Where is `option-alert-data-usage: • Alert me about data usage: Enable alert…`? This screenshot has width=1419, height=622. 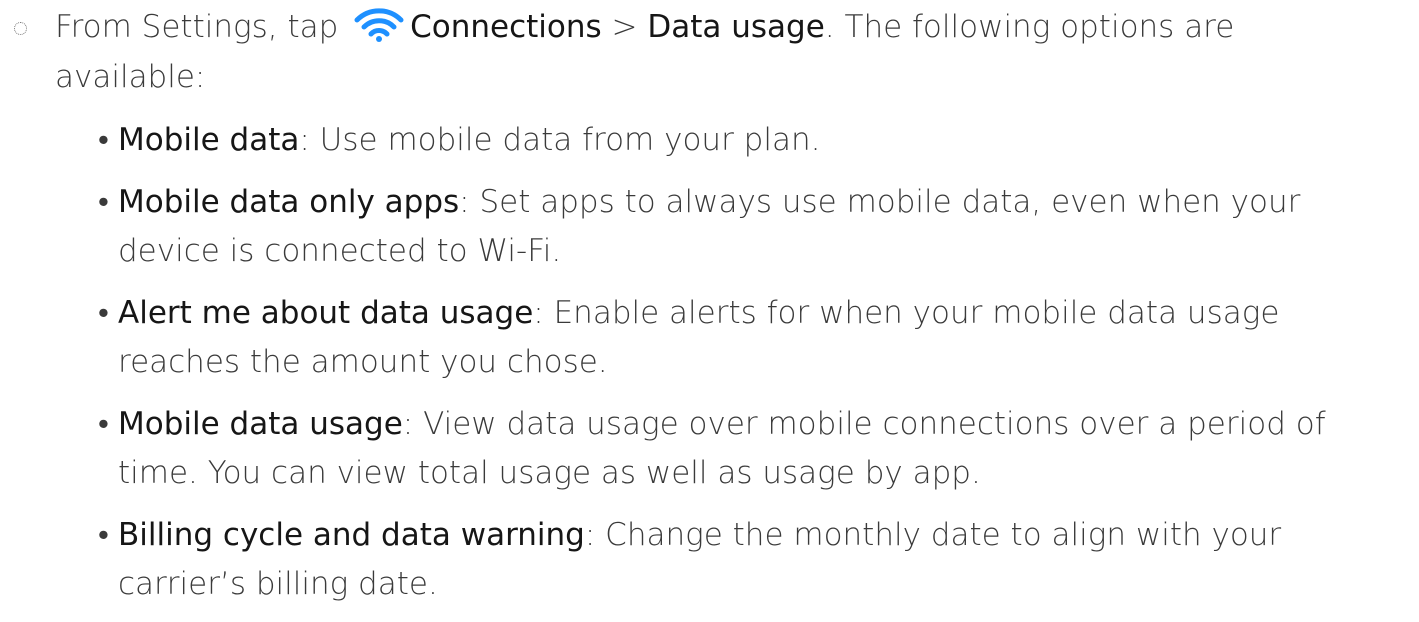 option-alert-data-usage: • Alert me about data usage: Enable alert… is located at coordinates (723, 338).